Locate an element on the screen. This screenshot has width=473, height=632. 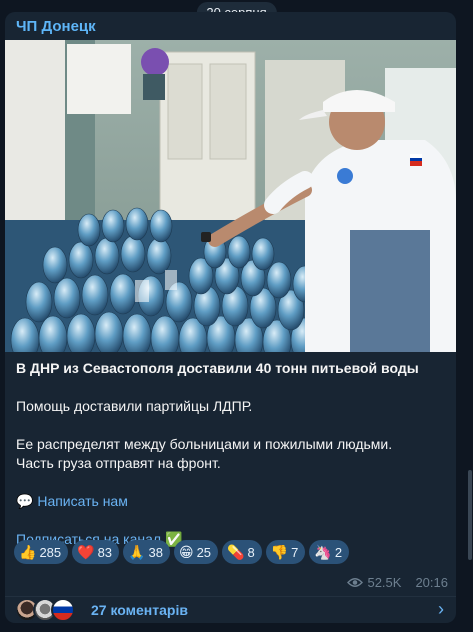
reaction-thumbs-down: 👎 7 is located at coordinates (285, 552).